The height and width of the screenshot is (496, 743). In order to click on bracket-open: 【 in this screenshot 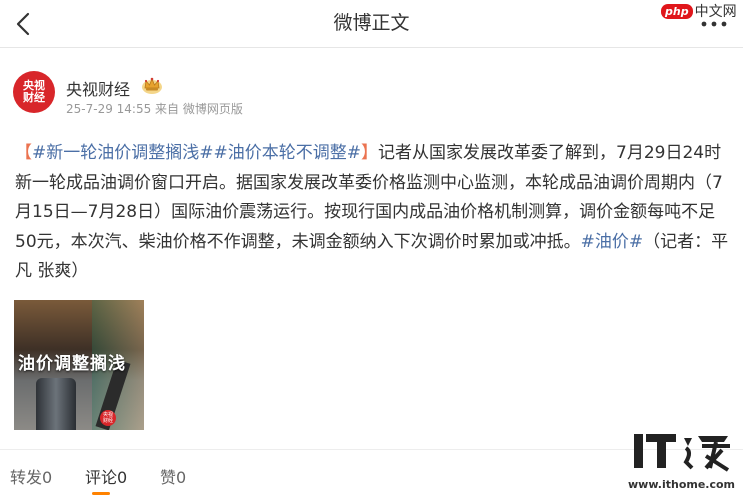, I will do `click(23, 153)`.